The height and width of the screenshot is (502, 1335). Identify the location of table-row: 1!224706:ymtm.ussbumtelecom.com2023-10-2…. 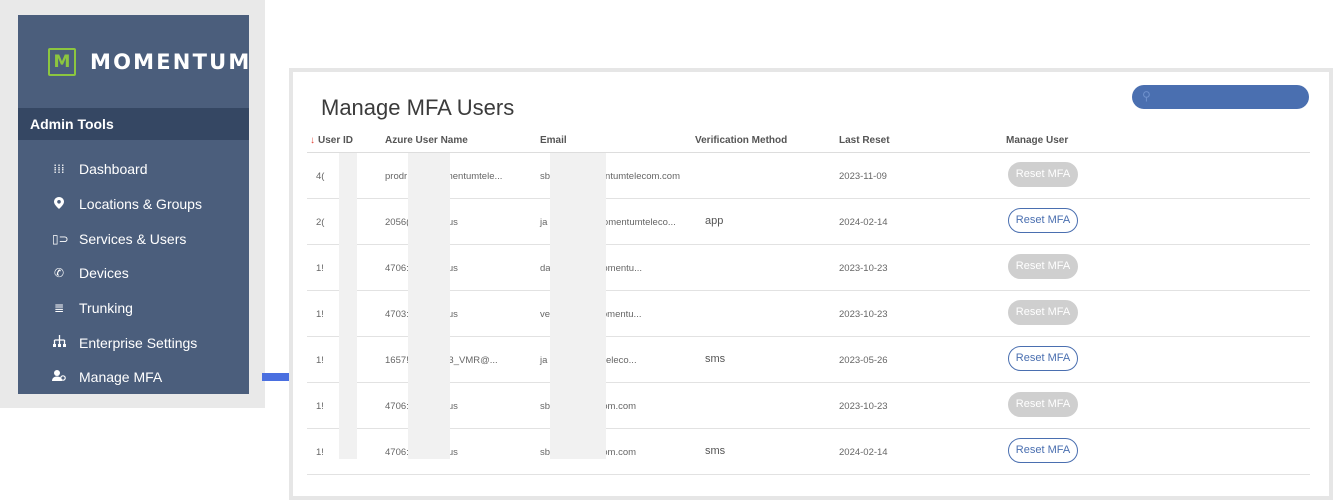
(808, 406).